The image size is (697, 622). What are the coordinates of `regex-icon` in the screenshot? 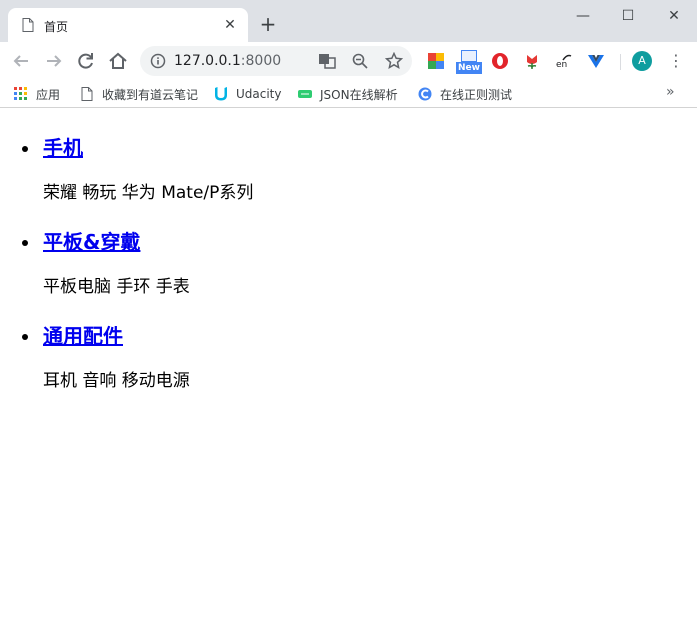 It's located at (425, 94).